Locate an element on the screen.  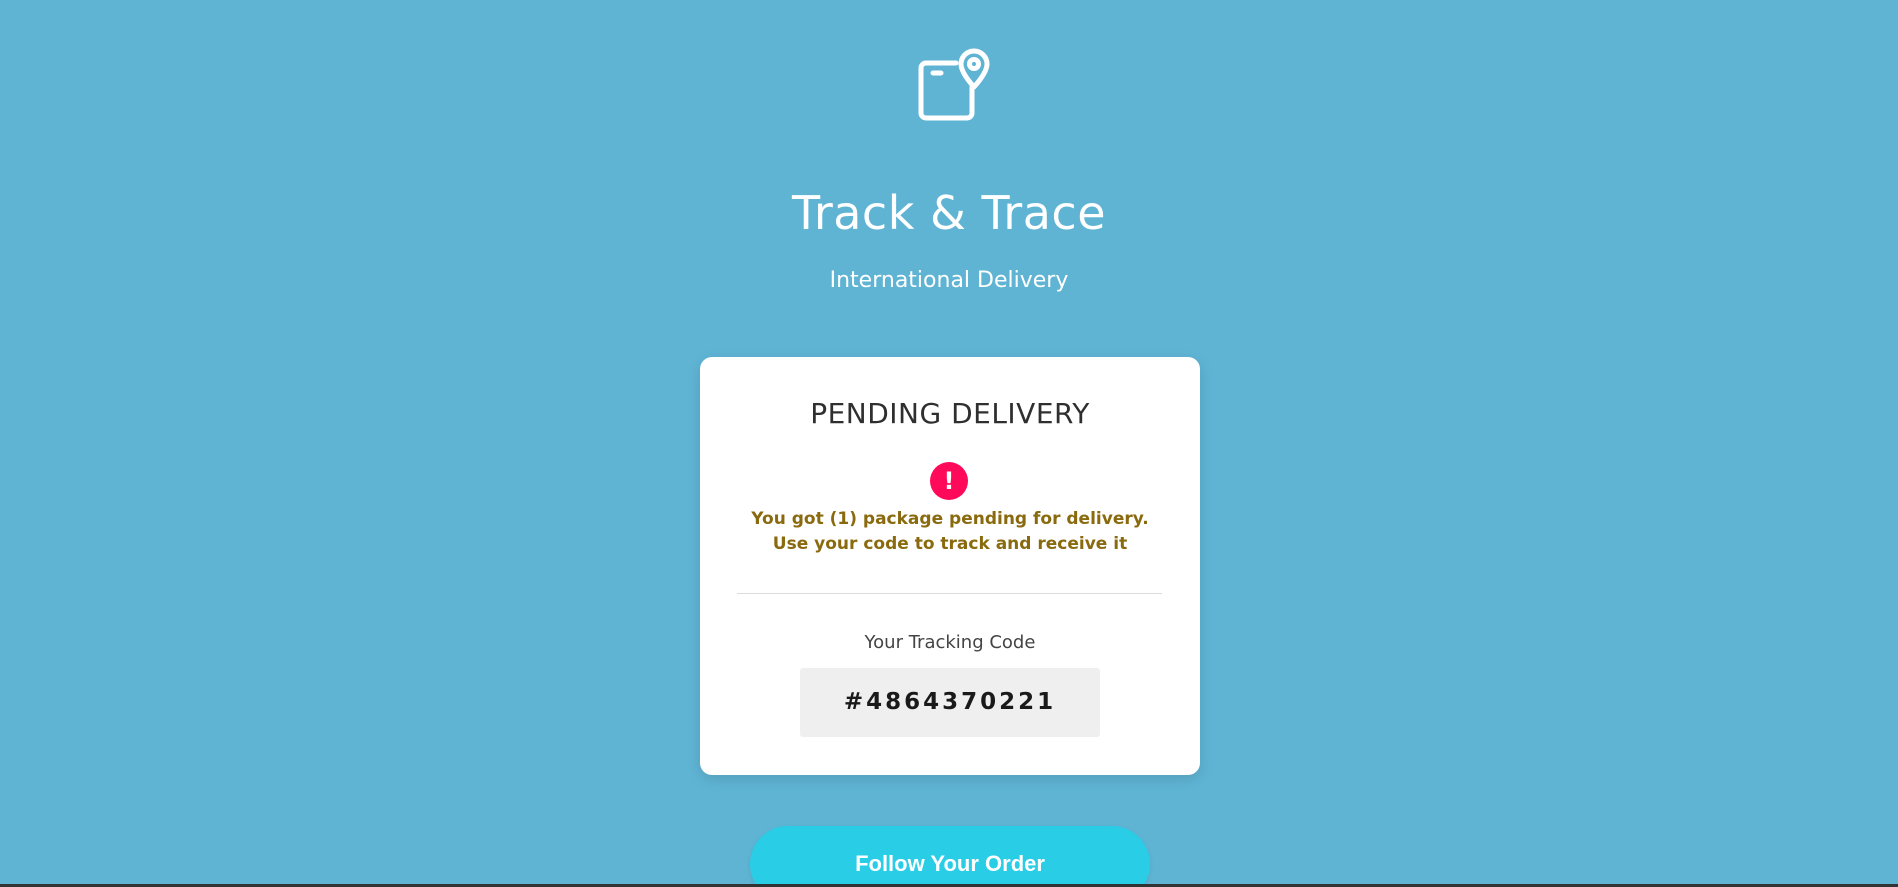
exclamation-icon: ! is located at coordinates (949, 481).